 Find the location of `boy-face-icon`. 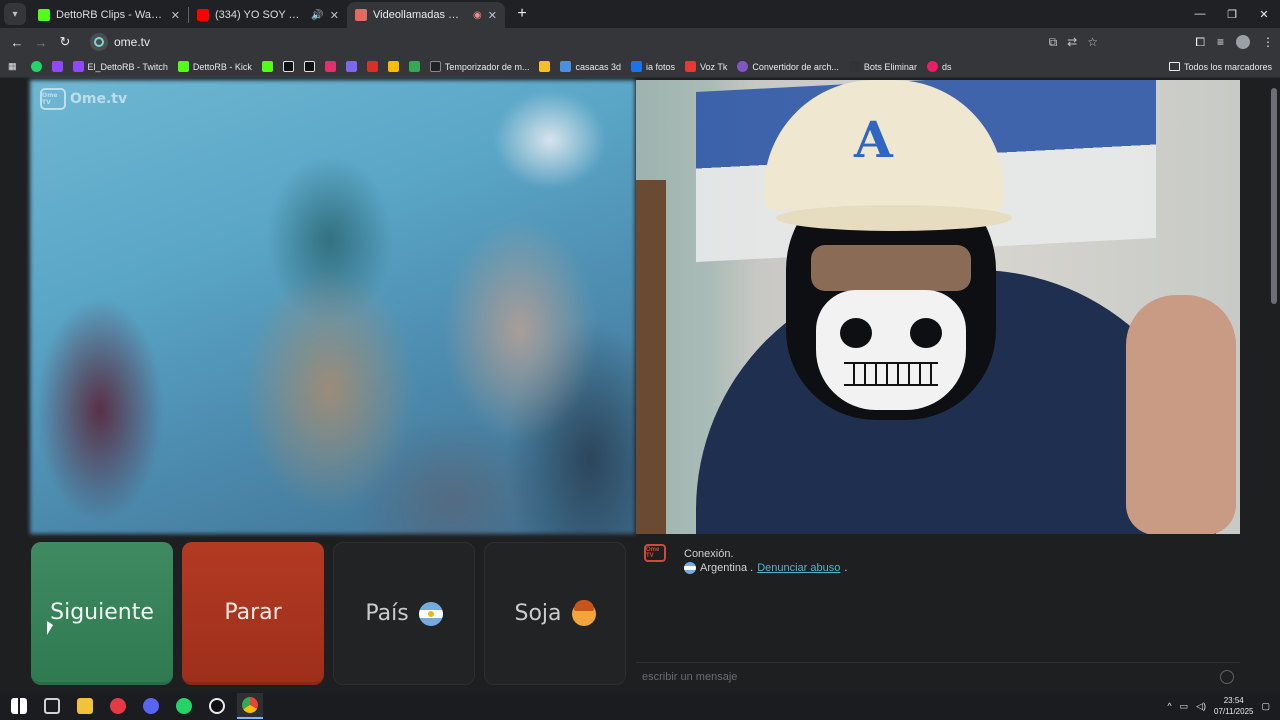

boy-face-icon is located at coordinates (583, 612).